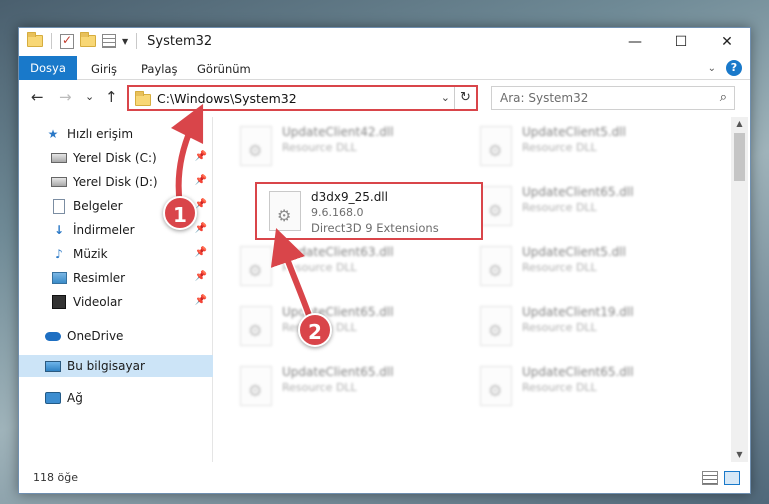 Image resolution: width=769 pixels, height=504 pixels. Describe the element at coordinates (723, 97) in the screenshot. I see `search-icon: ⌕` at that location.